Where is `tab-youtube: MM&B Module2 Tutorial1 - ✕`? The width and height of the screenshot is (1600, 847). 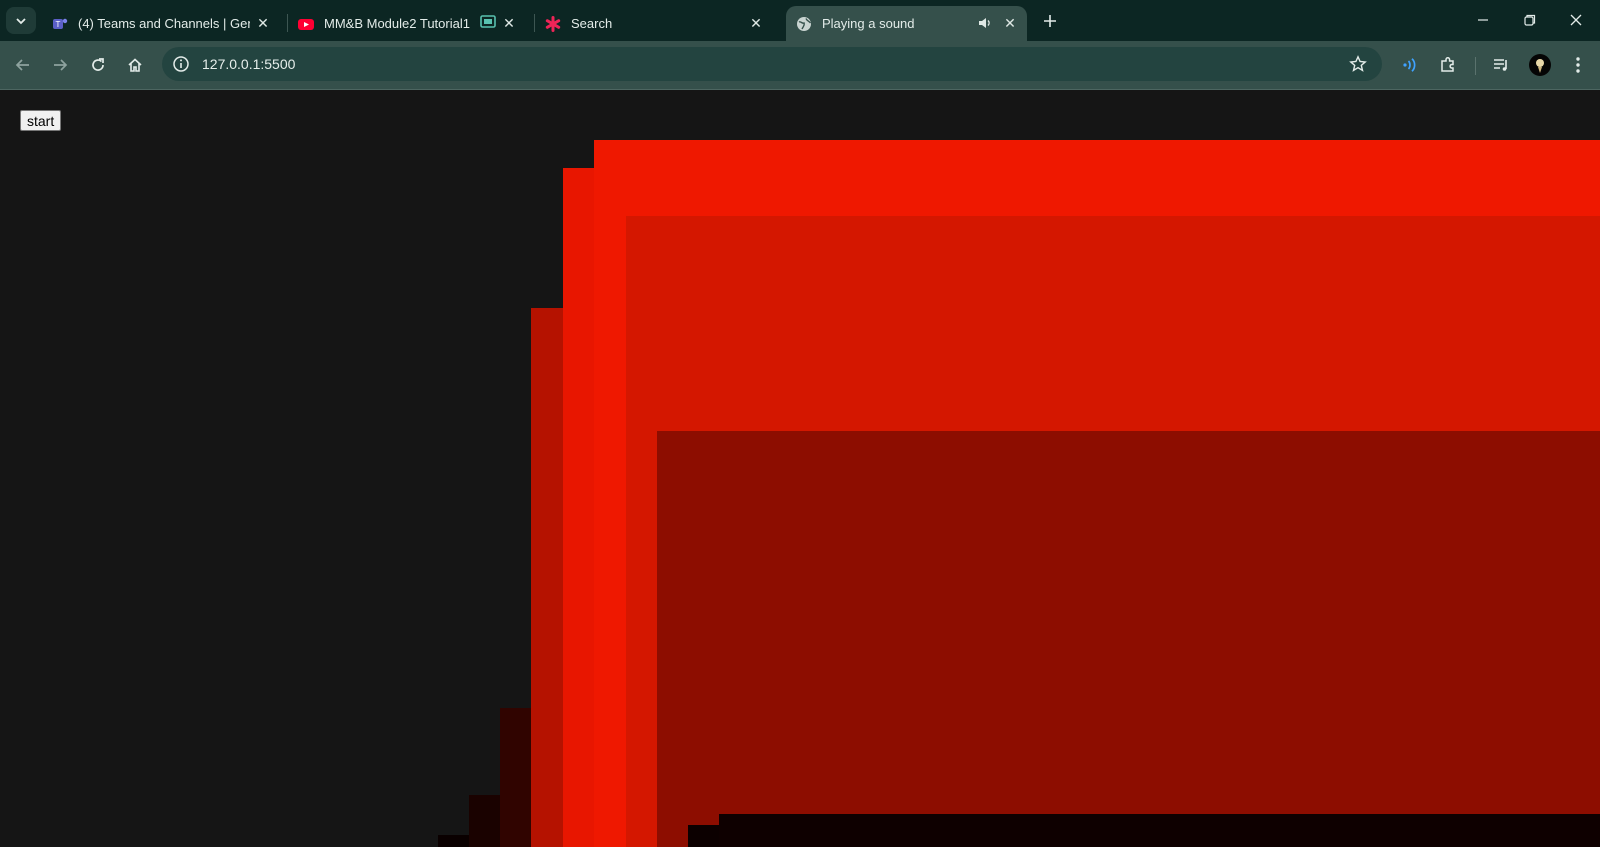 tab-youtube: MM&B Module2 Tutorial1 - ✕ is located at coordinates (407, 23).